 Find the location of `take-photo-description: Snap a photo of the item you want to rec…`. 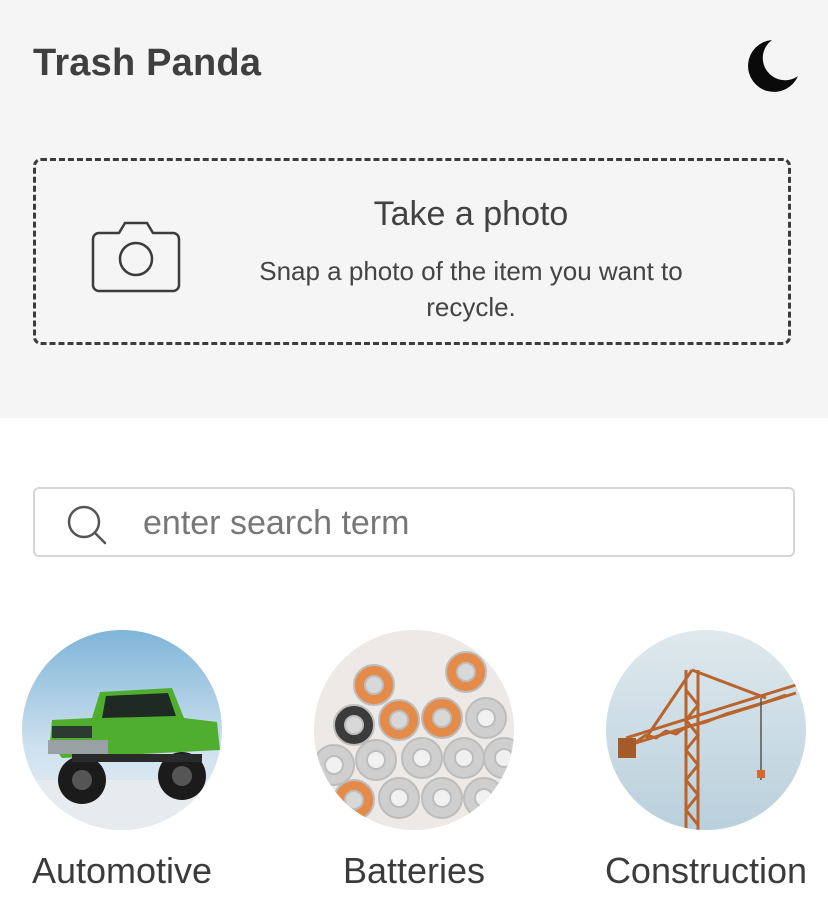

take-photo-description: Snap a photo of the item you want to rec… is located at coordinates (471, 289).